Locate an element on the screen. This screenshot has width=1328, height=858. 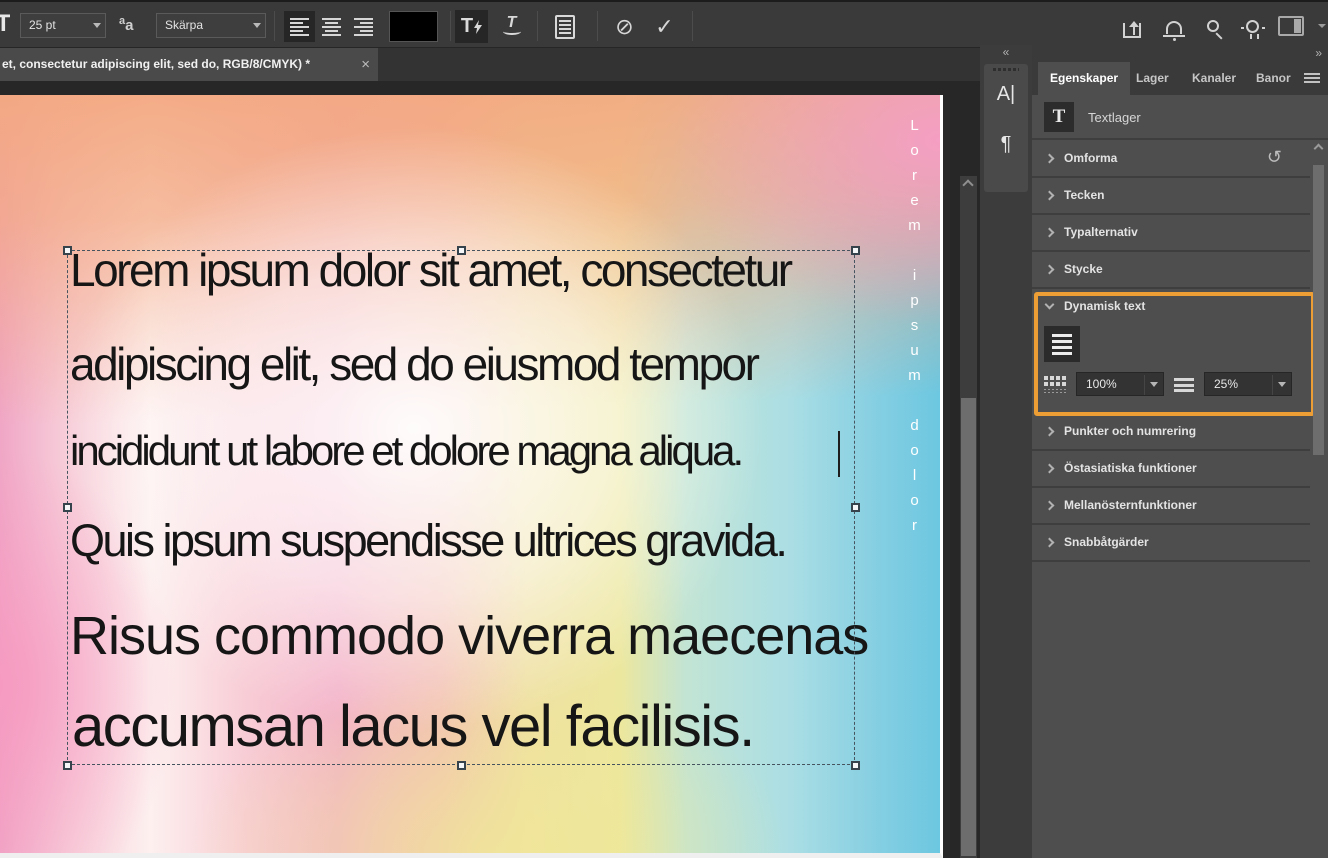
align-left-button is located at coordinates (299, 26).